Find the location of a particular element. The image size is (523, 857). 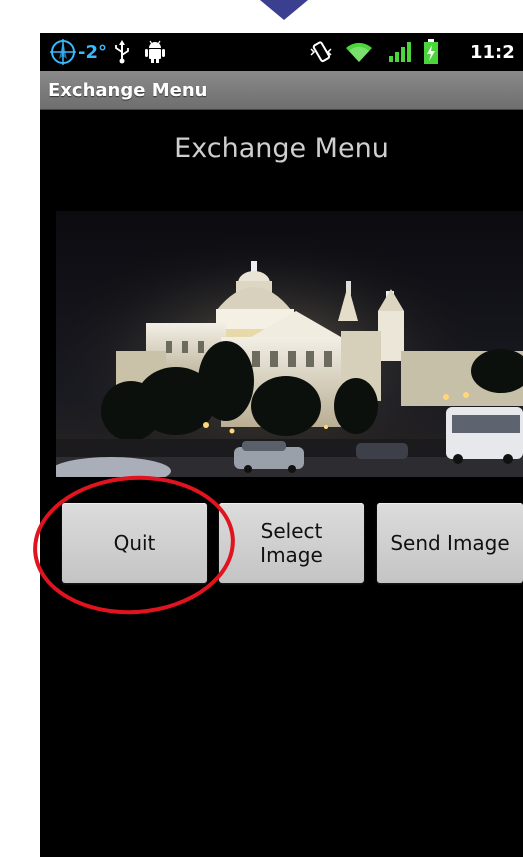

signal-icon is located at coordinates (401, 52).